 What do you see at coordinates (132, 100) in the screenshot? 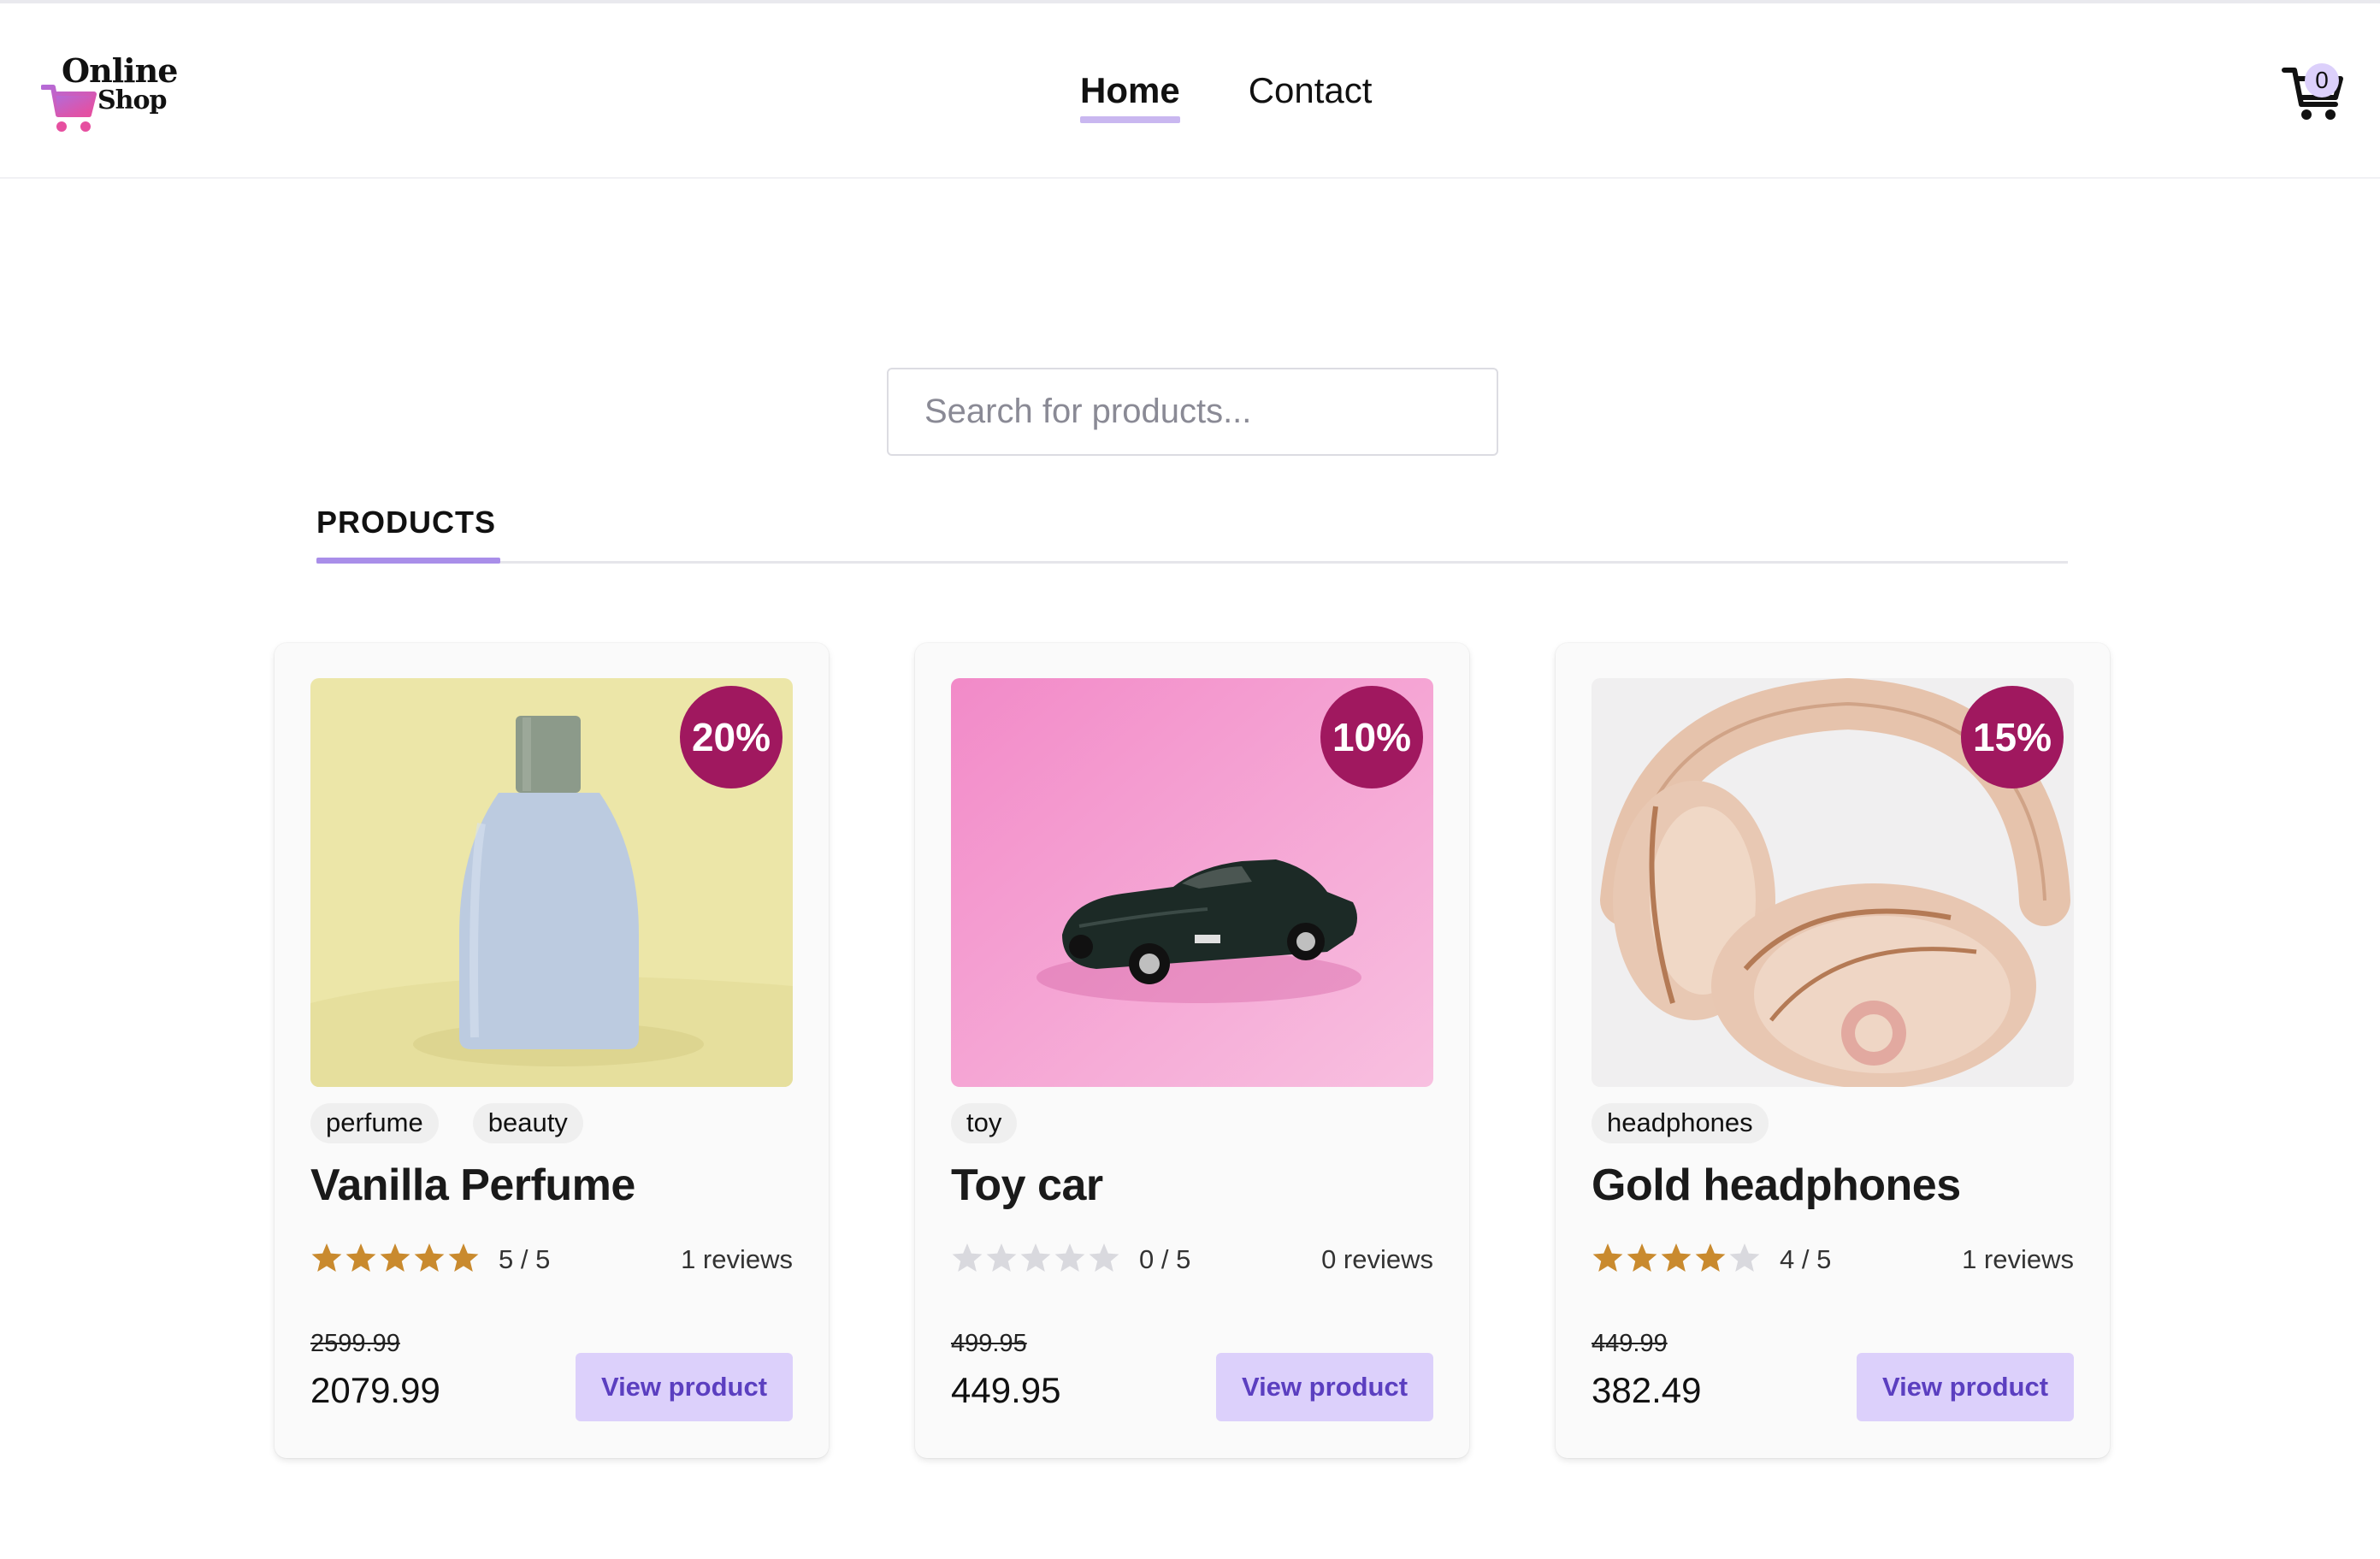
I see `logo-text-shop: Shop` at bounding box center [132, 100].